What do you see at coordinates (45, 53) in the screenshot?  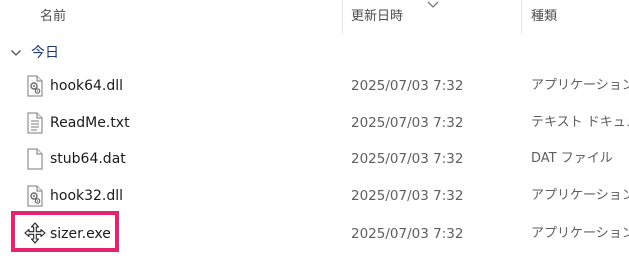 I see `group-label: 今日` at bounding box center [45, 53].